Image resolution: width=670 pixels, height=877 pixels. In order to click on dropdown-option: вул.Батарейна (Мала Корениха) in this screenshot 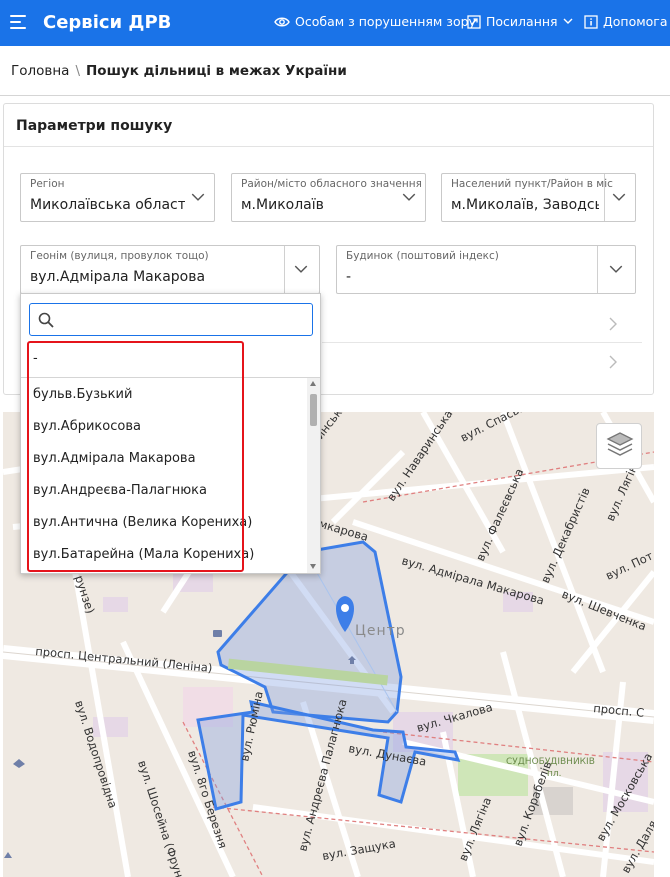, I will do `click(143, 554)`.